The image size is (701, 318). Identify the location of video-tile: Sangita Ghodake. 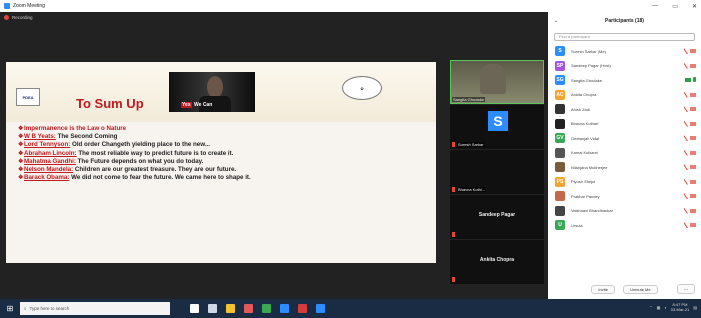
(497, 82).